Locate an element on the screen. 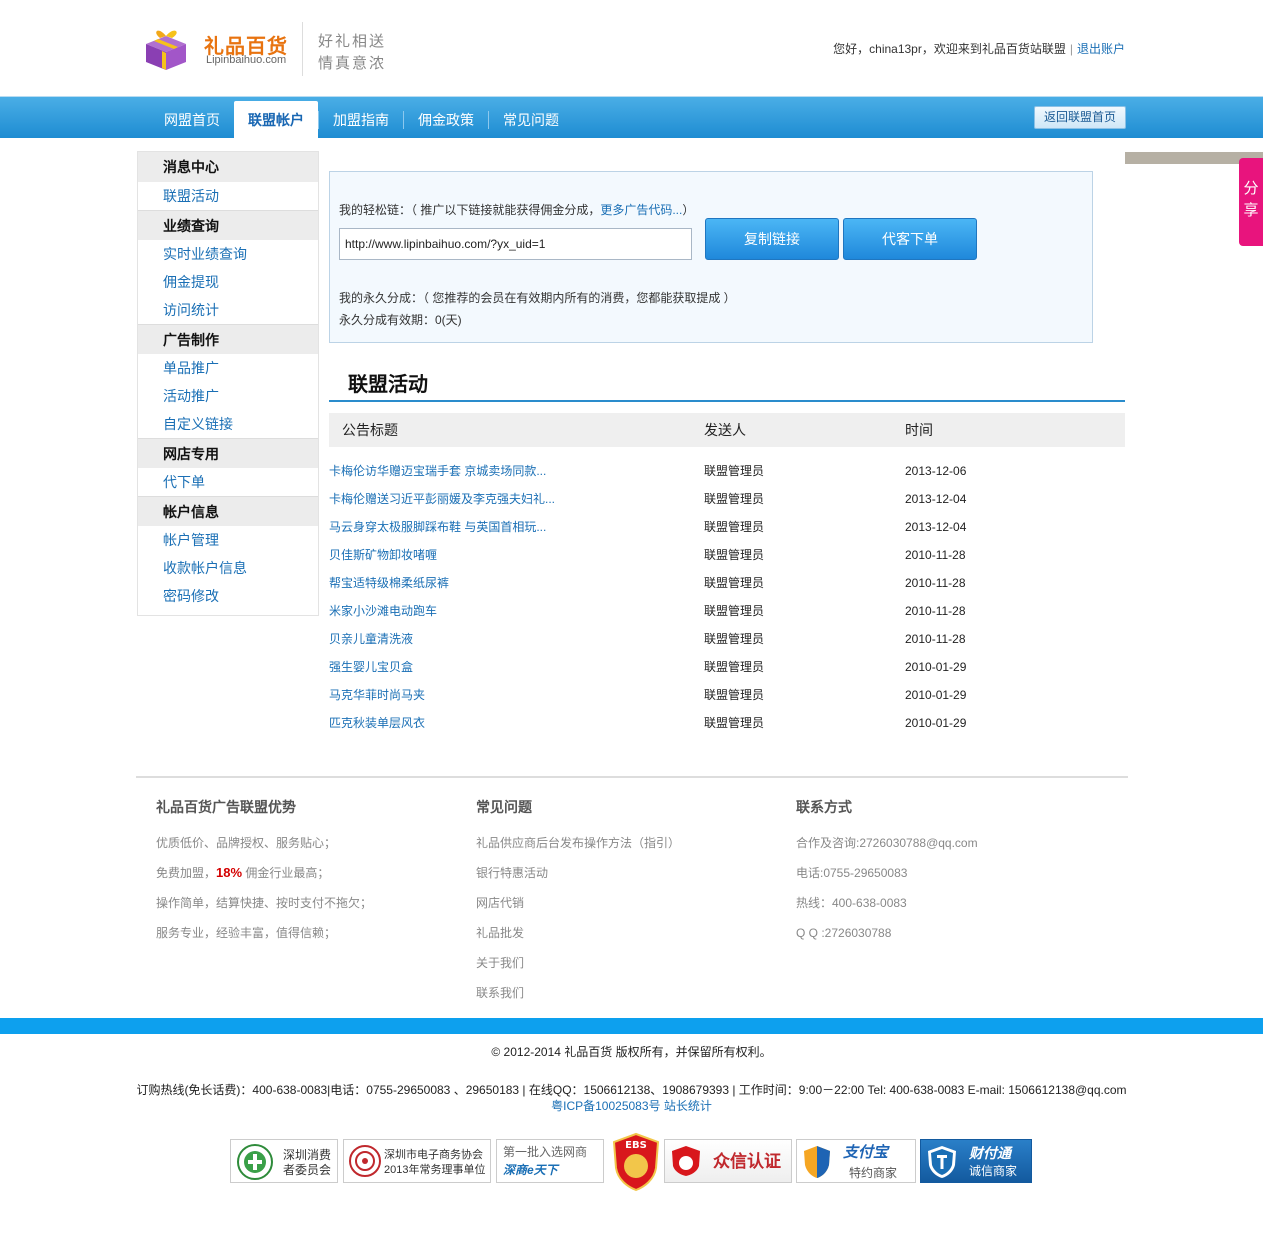 The image size is (1263, 1234). share-tab: 分 享 is located at coordinates (1251, 202).